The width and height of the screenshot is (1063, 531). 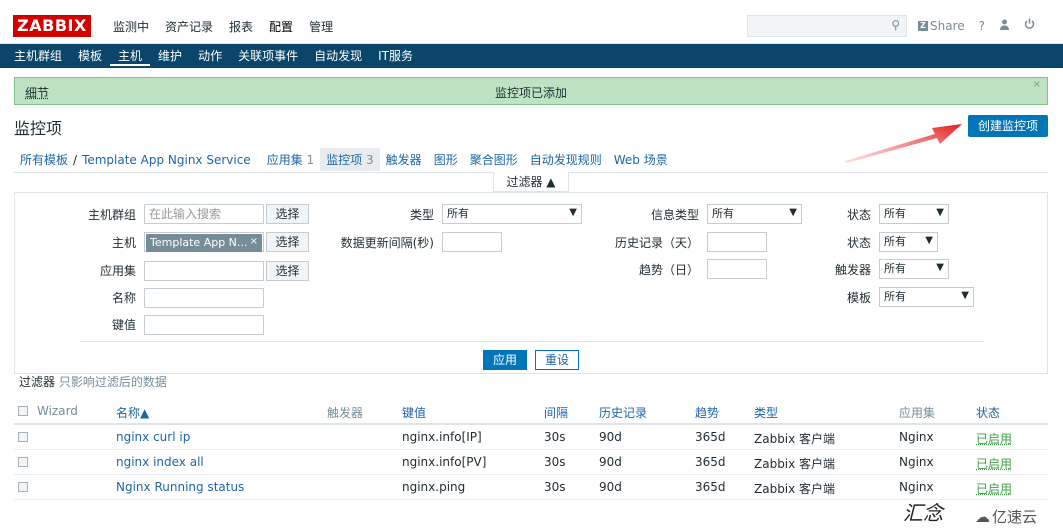 I want to click on host-group-select-button: 选择, so click(x=287, y=214).